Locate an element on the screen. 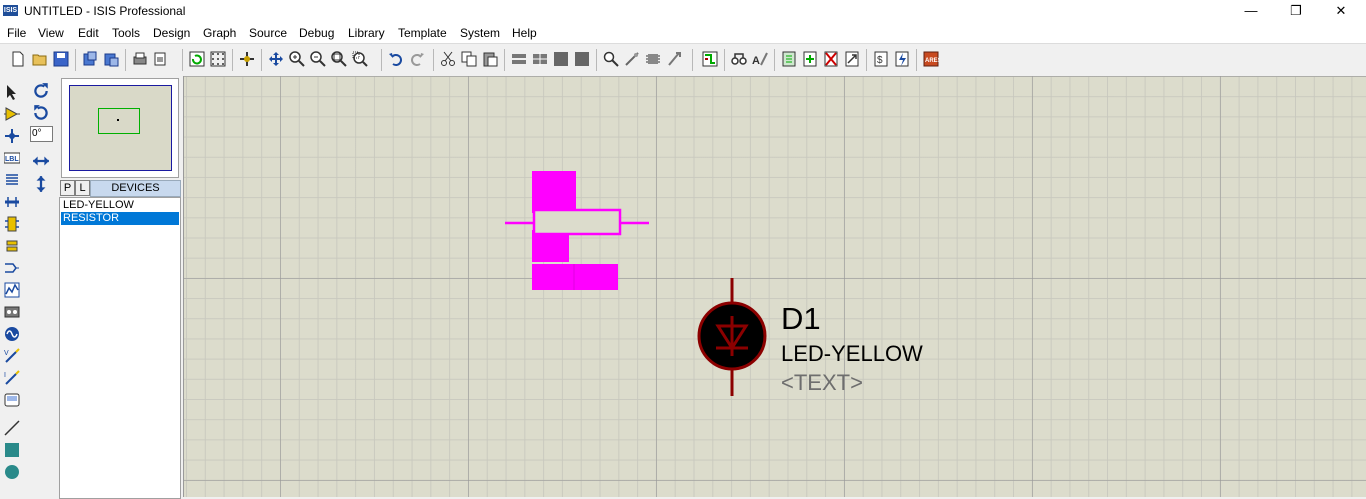 Image resolution: width=1366 pixels, height=499 pixels. overview-viewport is located at coordinates (119, 121).